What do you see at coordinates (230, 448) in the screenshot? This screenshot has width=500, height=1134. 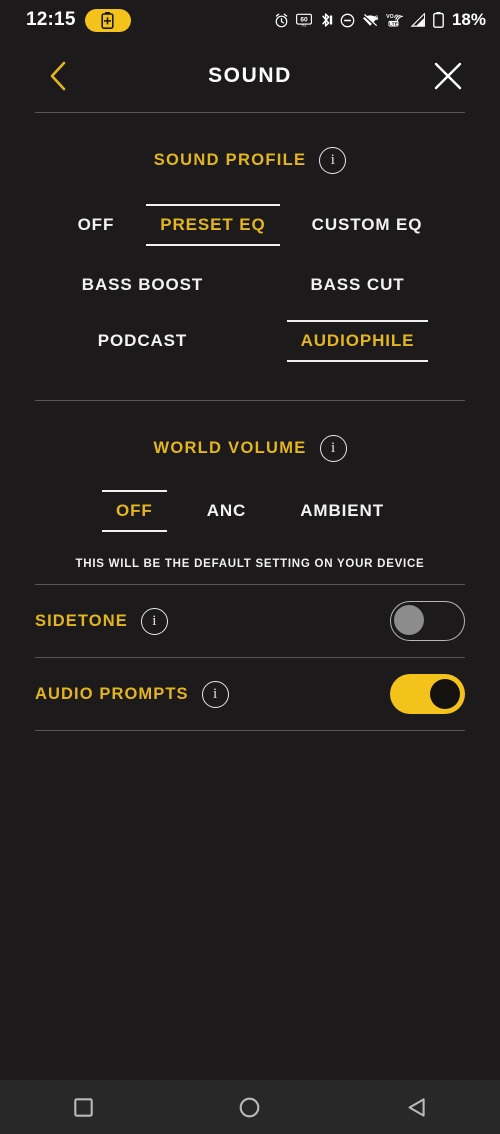 I see `world-volume-label: WORLD VOLUME` at bounding box center [230, 448].